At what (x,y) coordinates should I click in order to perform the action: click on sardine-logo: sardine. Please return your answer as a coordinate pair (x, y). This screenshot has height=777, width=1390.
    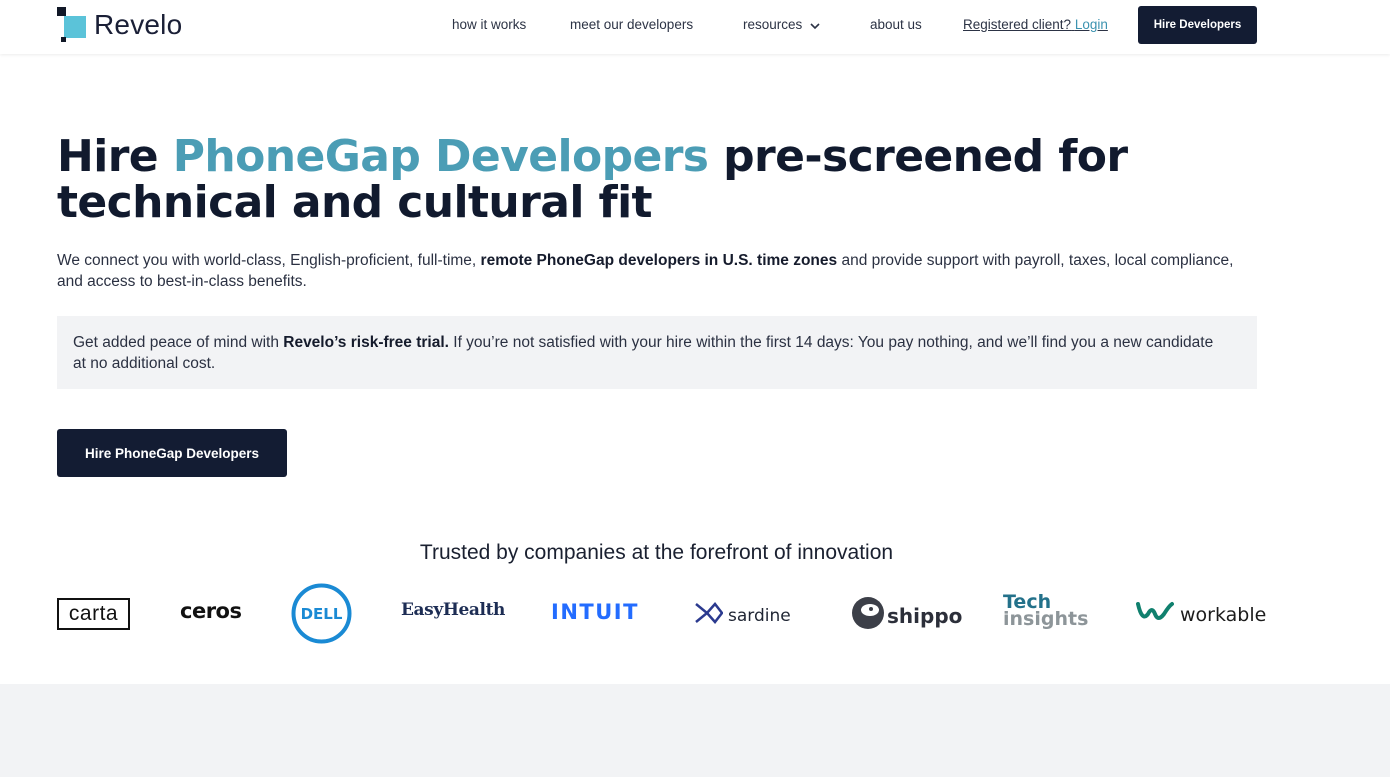
    Looking at the image, I should click on (742, 615).